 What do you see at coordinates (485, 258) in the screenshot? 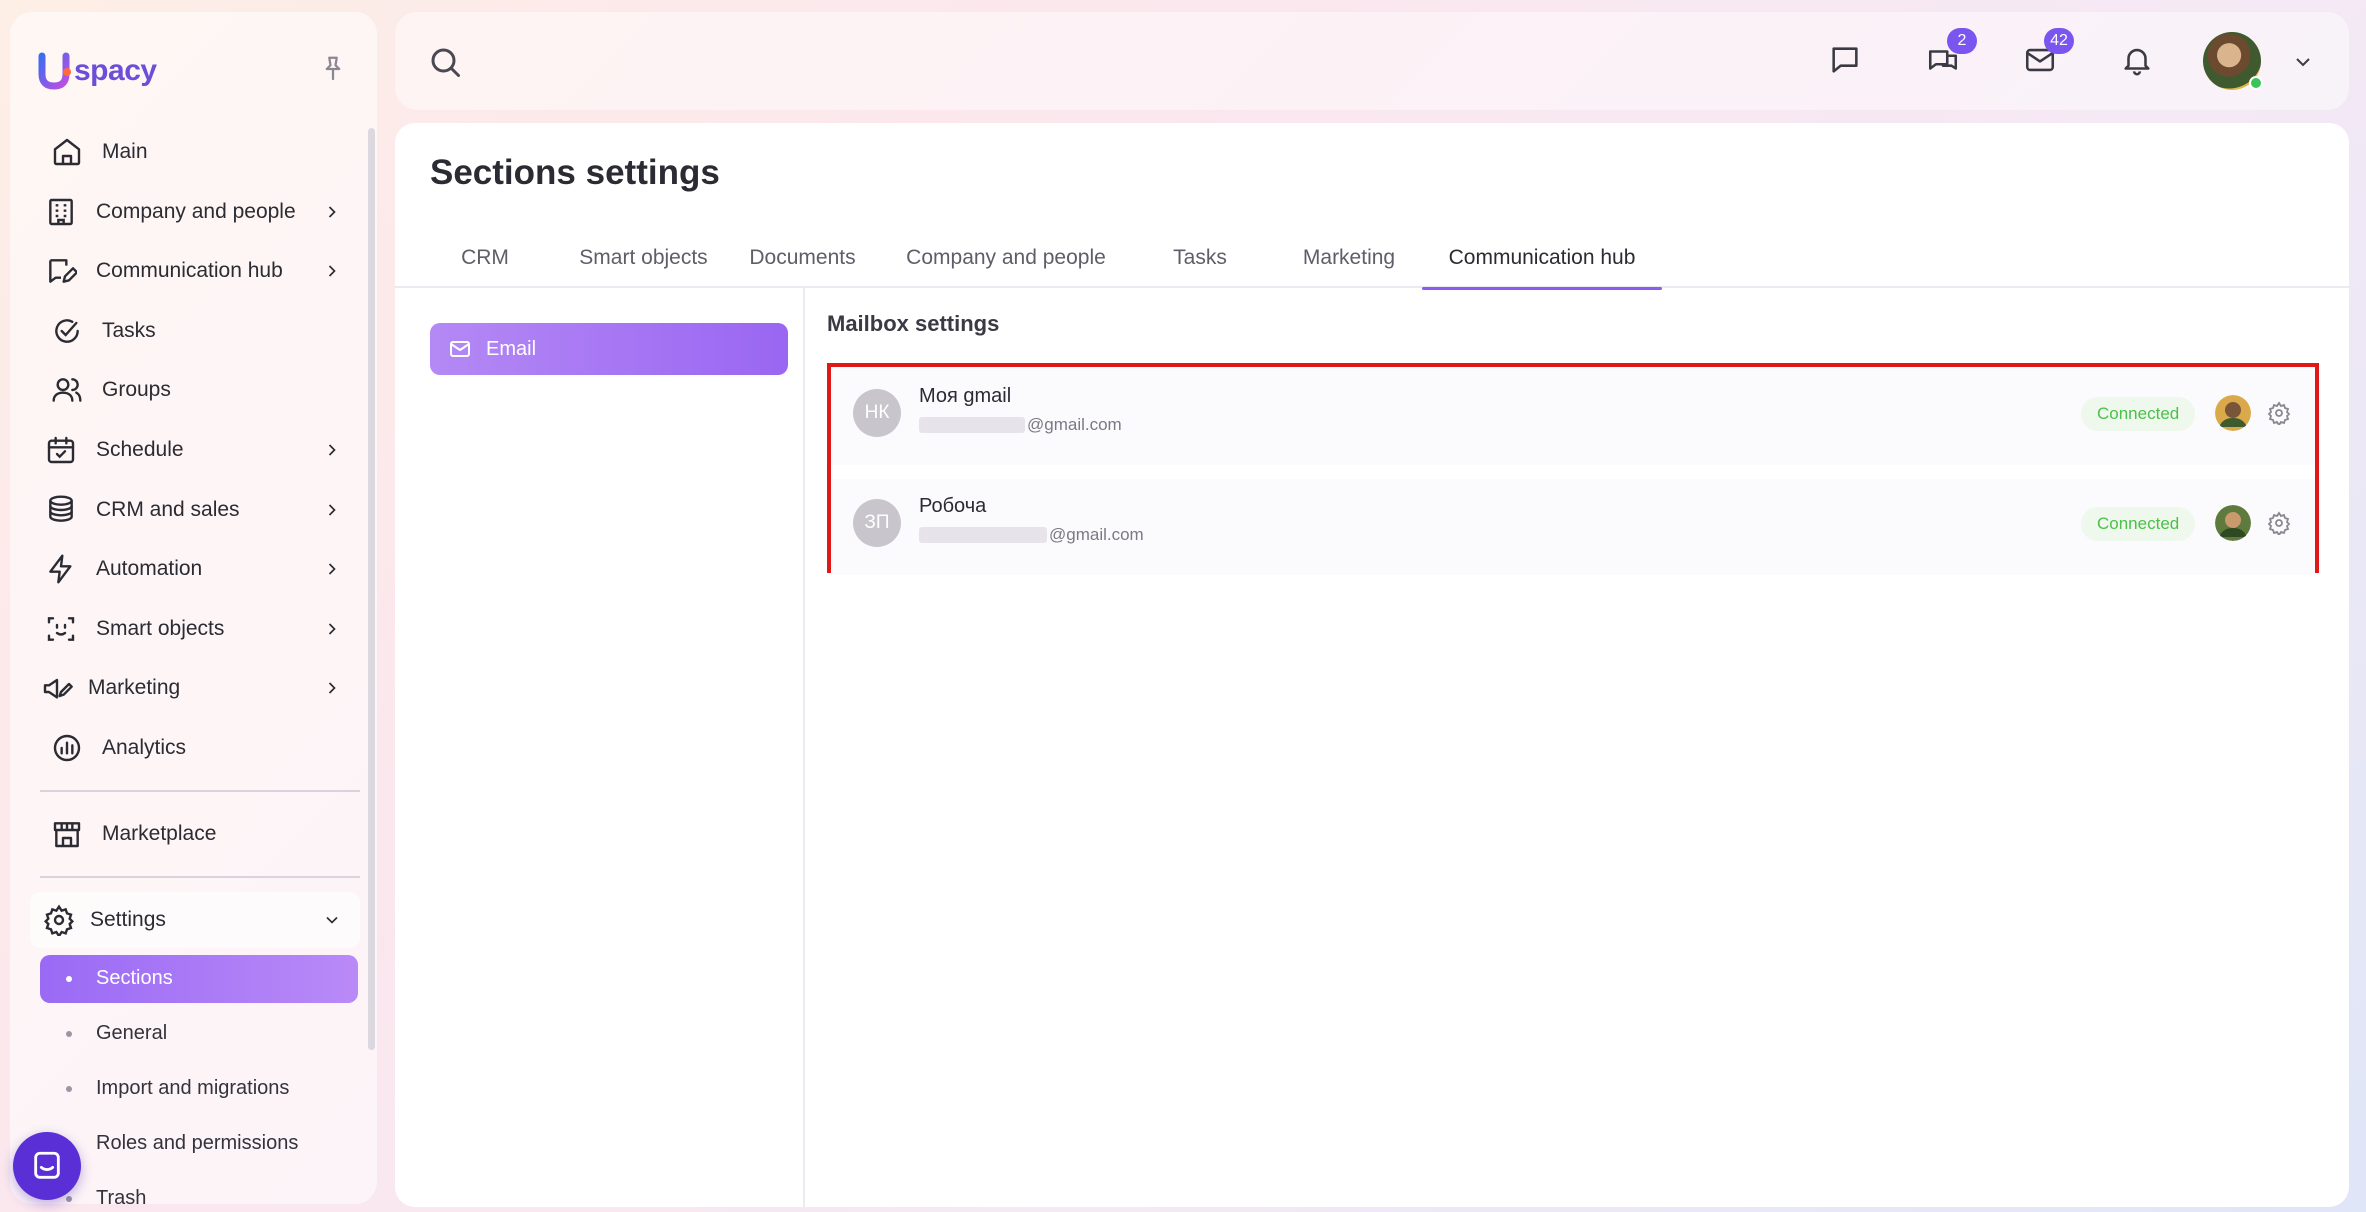
I see `tab-crm: CRM` at bounding box center [485, 258].